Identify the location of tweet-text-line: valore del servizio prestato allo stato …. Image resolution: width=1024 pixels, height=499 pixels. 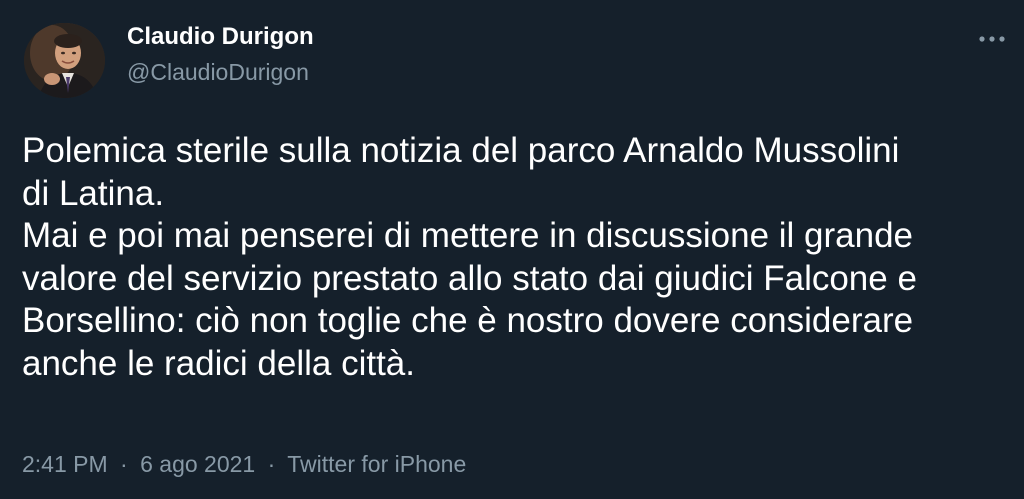
(469, 278).